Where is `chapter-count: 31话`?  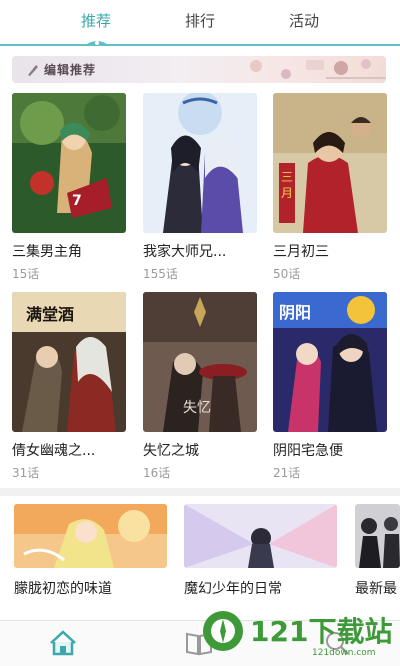
chapter-count: 31话 is located at coordinates (26, 473).